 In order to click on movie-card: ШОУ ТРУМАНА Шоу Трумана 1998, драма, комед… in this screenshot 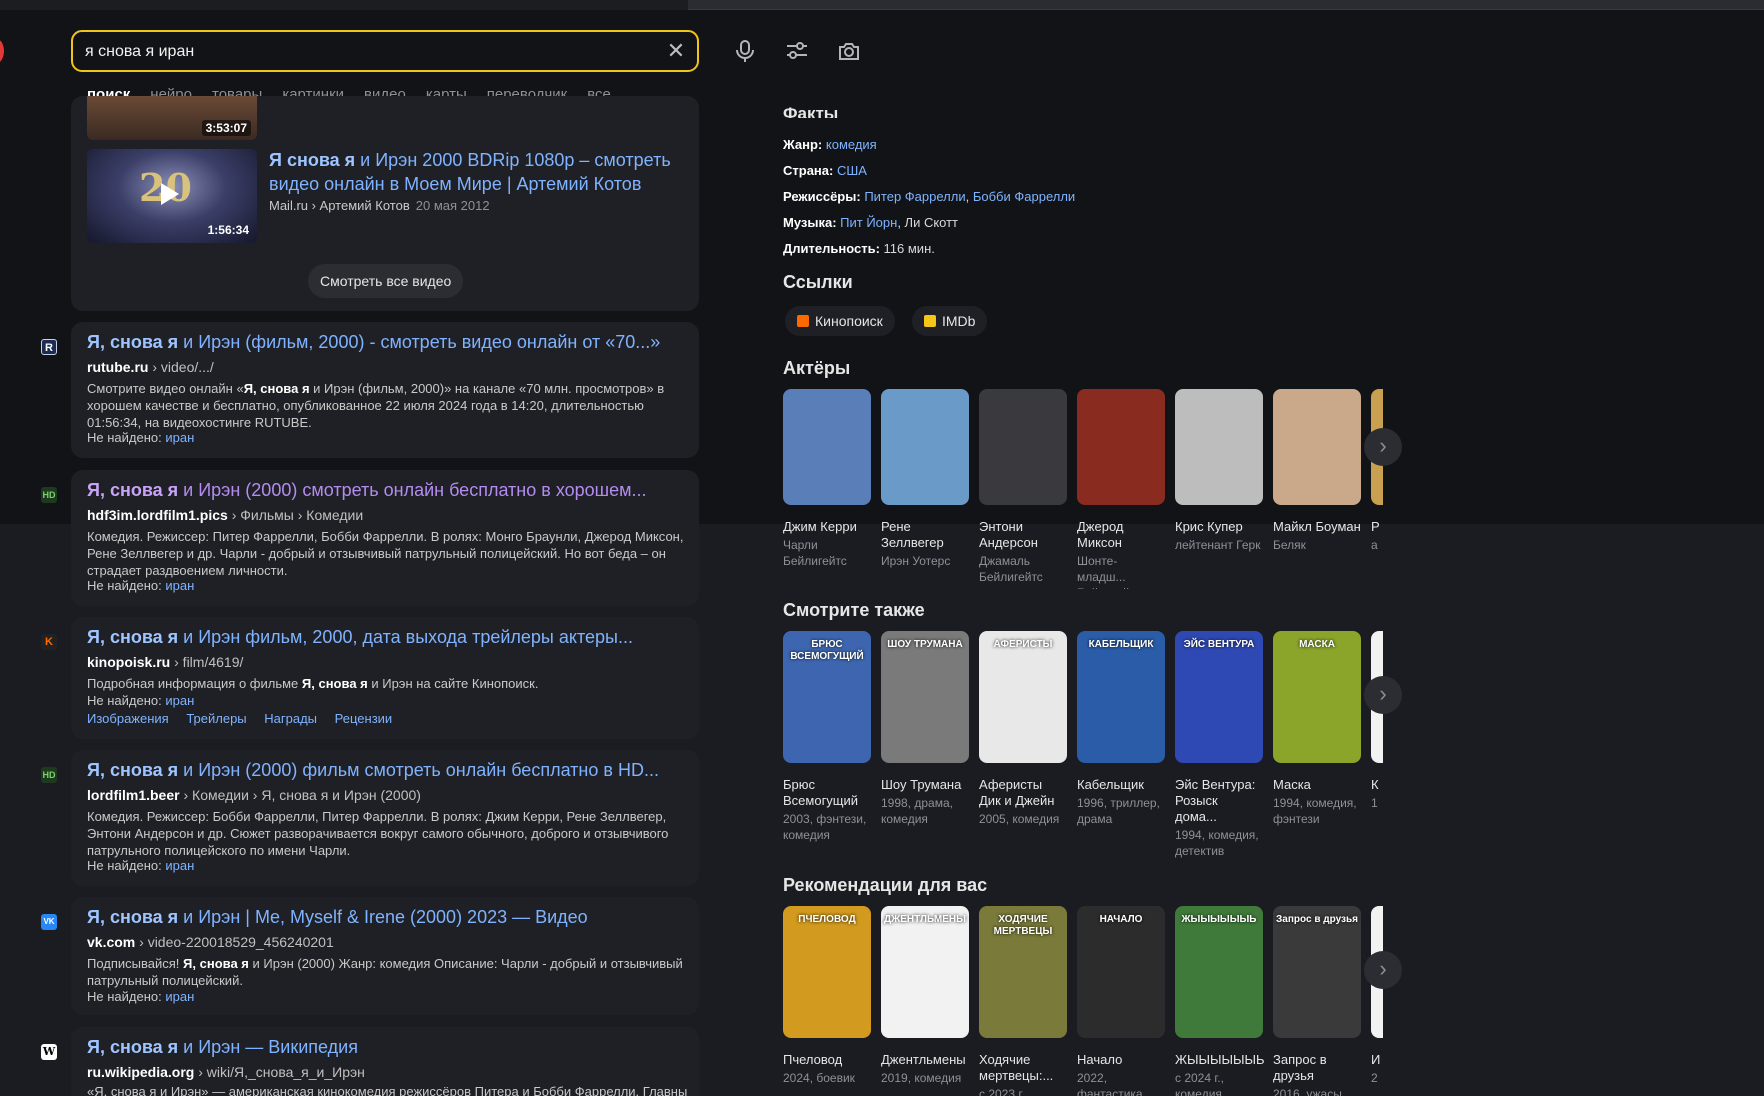, I will do `click(925, 729)`.